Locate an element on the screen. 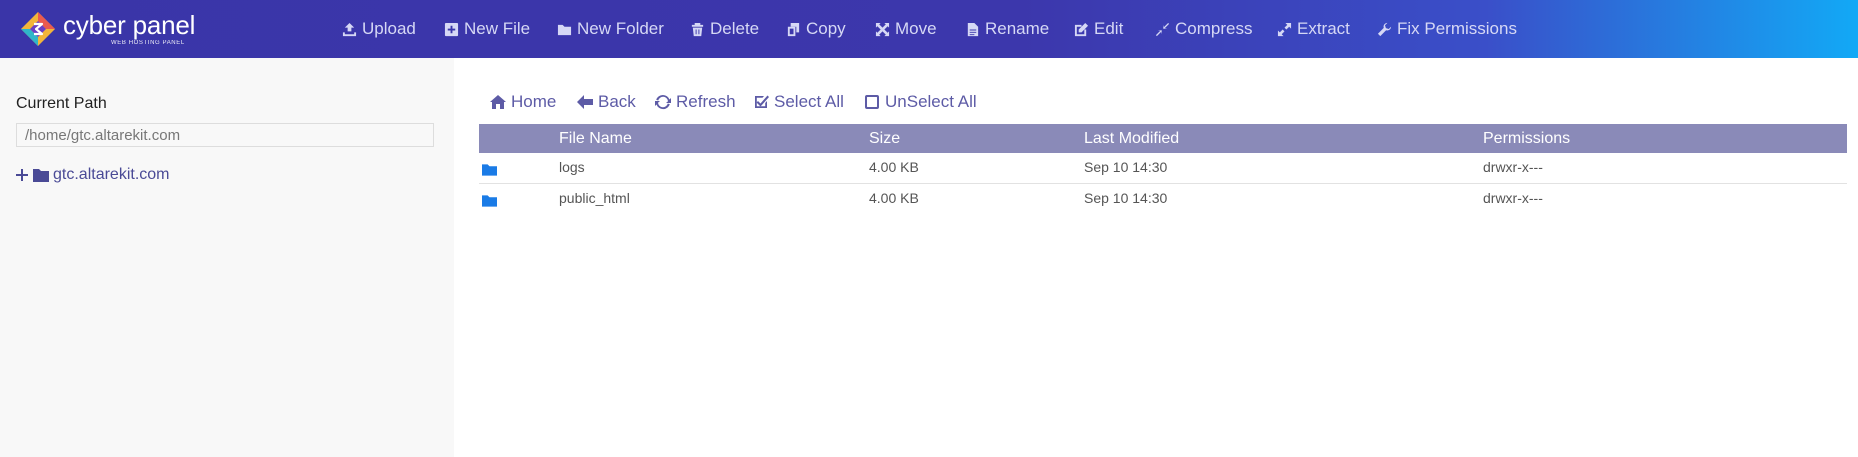 Image resolution: width=1858 pixels, height=457 pixels. delete-label: Delete is located at coordinates (735, 28).